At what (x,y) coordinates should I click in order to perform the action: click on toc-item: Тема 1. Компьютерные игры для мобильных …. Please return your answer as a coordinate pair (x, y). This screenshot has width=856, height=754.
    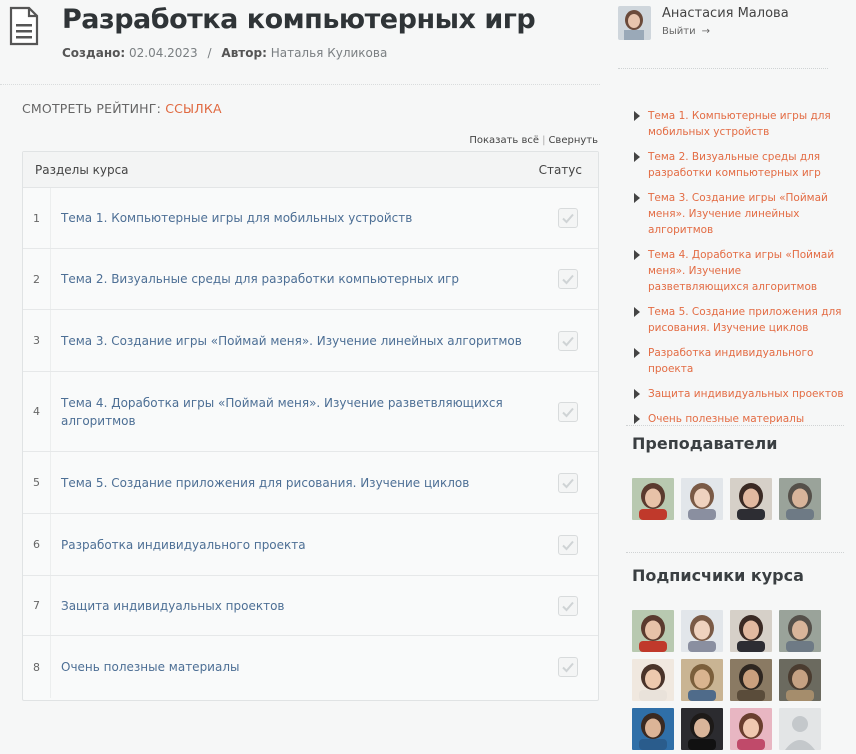
    Looking at the image, I should click on (738, 124).